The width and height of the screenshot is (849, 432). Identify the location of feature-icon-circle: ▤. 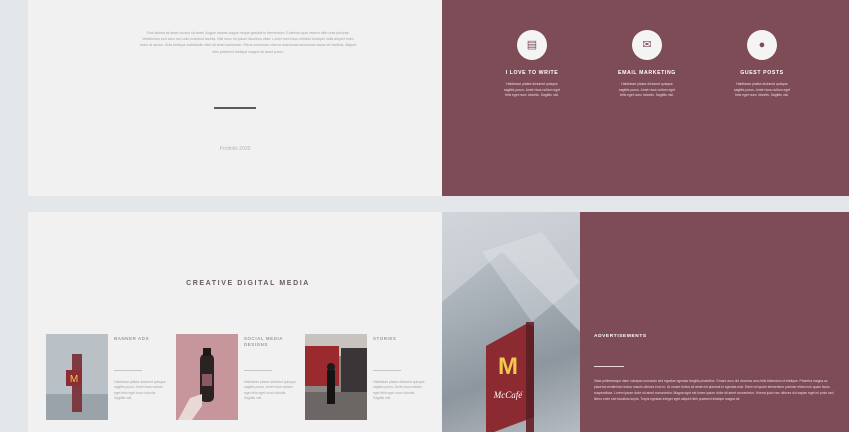
(532, 45).